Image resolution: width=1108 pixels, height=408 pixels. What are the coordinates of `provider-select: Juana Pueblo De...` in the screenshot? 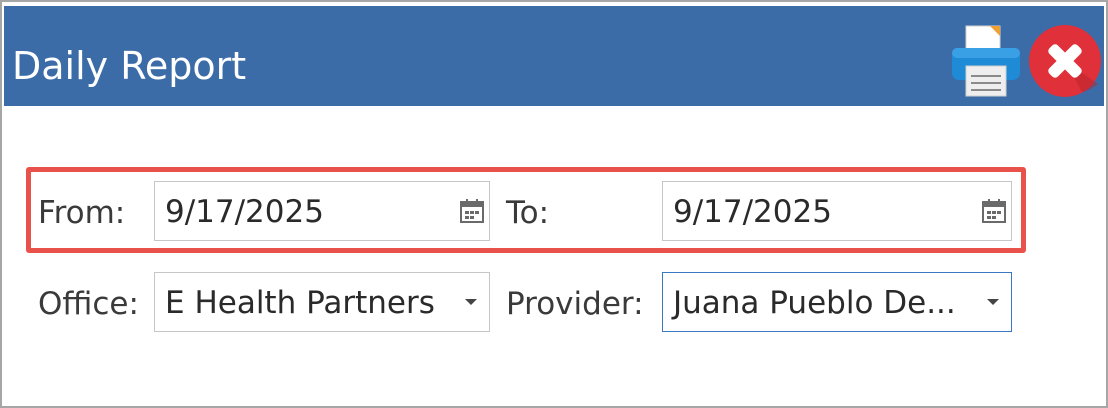 It's located at (837, 302).